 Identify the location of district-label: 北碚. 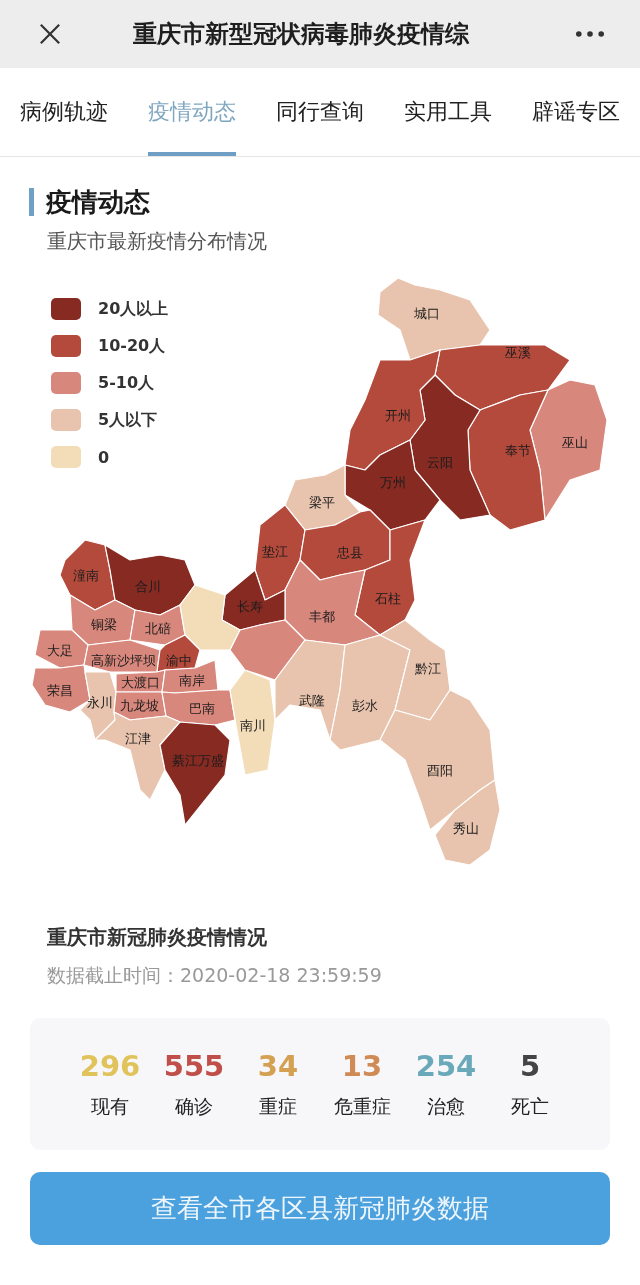
(158, 628).